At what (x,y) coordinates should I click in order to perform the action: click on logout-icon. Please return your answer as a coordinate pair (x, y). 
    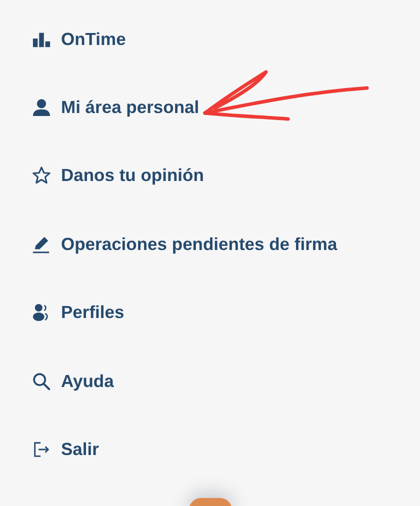
    Looking at the image, I should click on (41, 450).